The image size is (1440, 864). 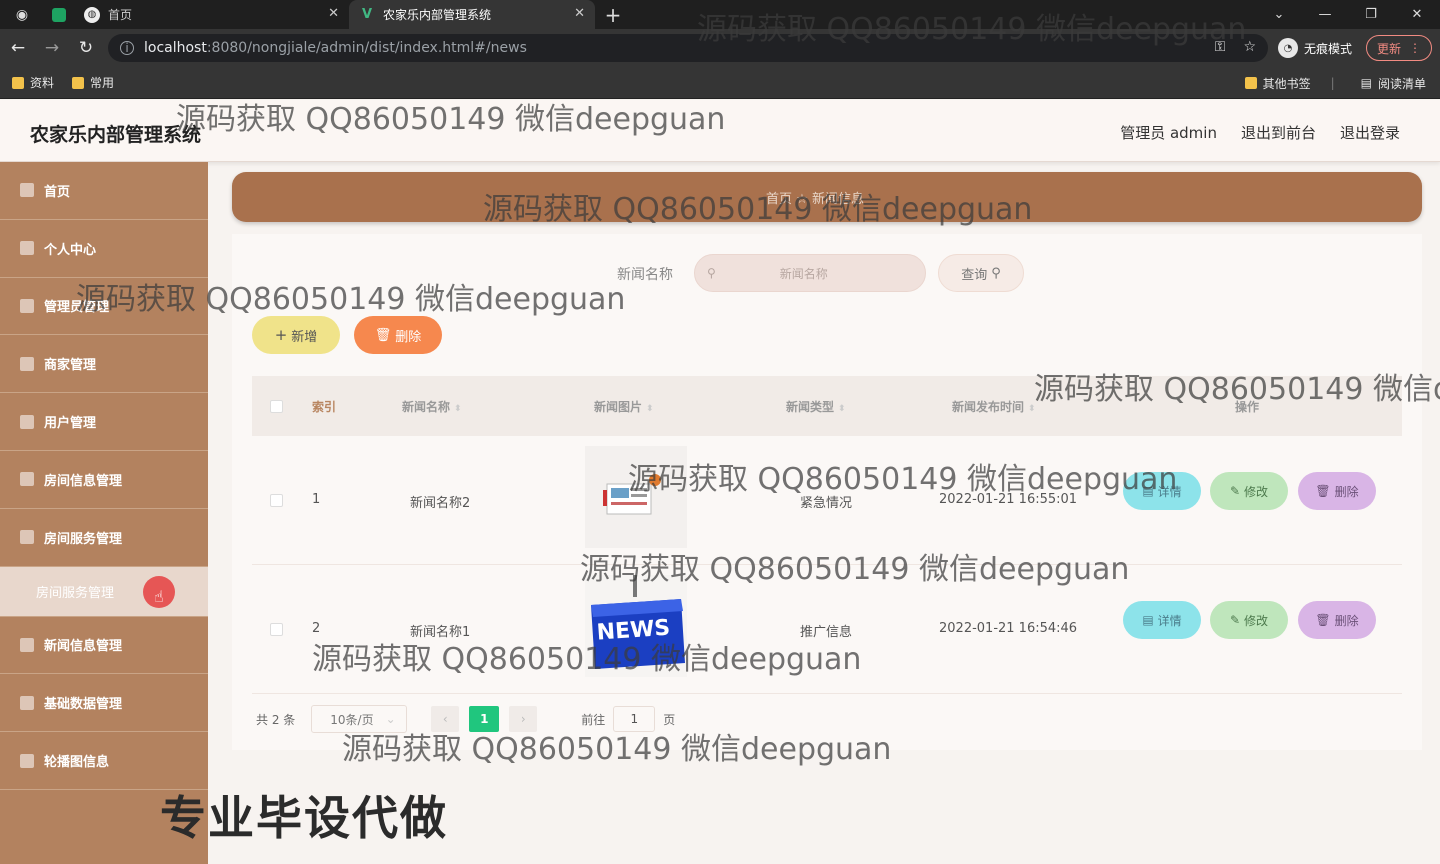 I want to click on minimize-icon: —, so click(x=1325, y=14).